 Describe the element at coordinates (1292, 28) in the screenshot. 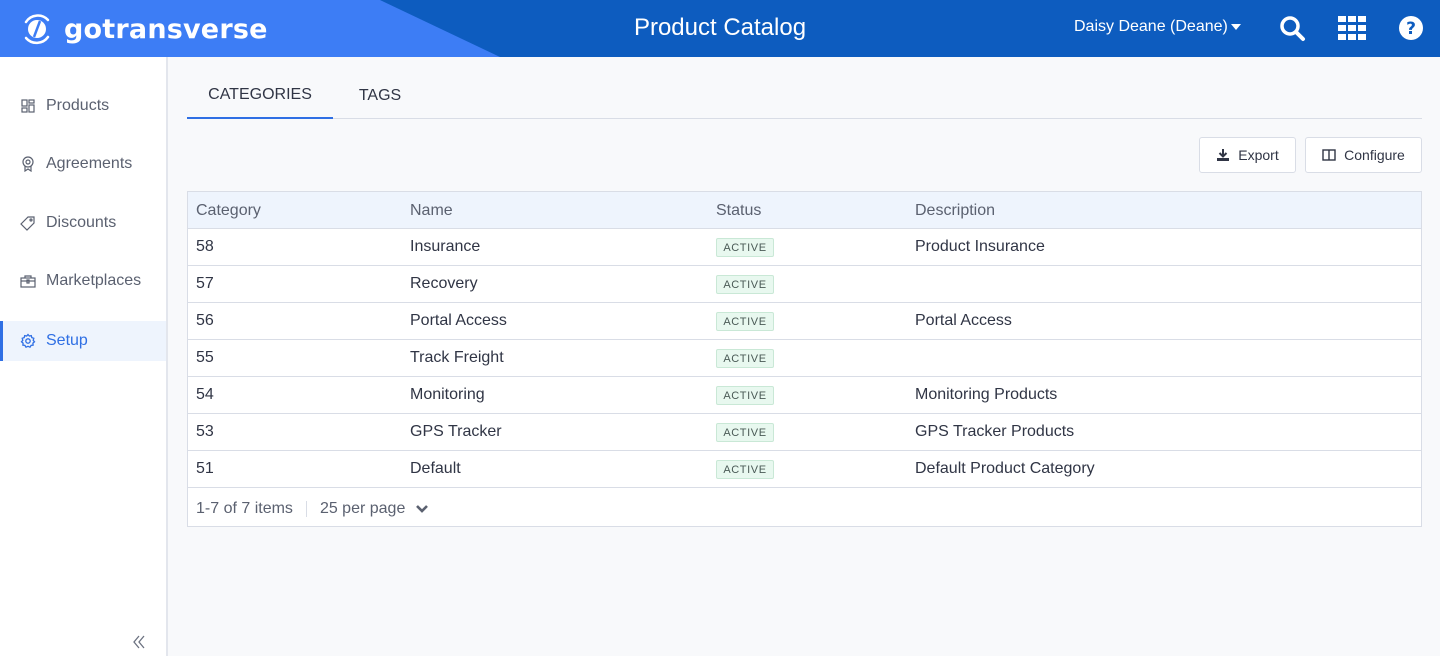

I see `search-icon` at that location.